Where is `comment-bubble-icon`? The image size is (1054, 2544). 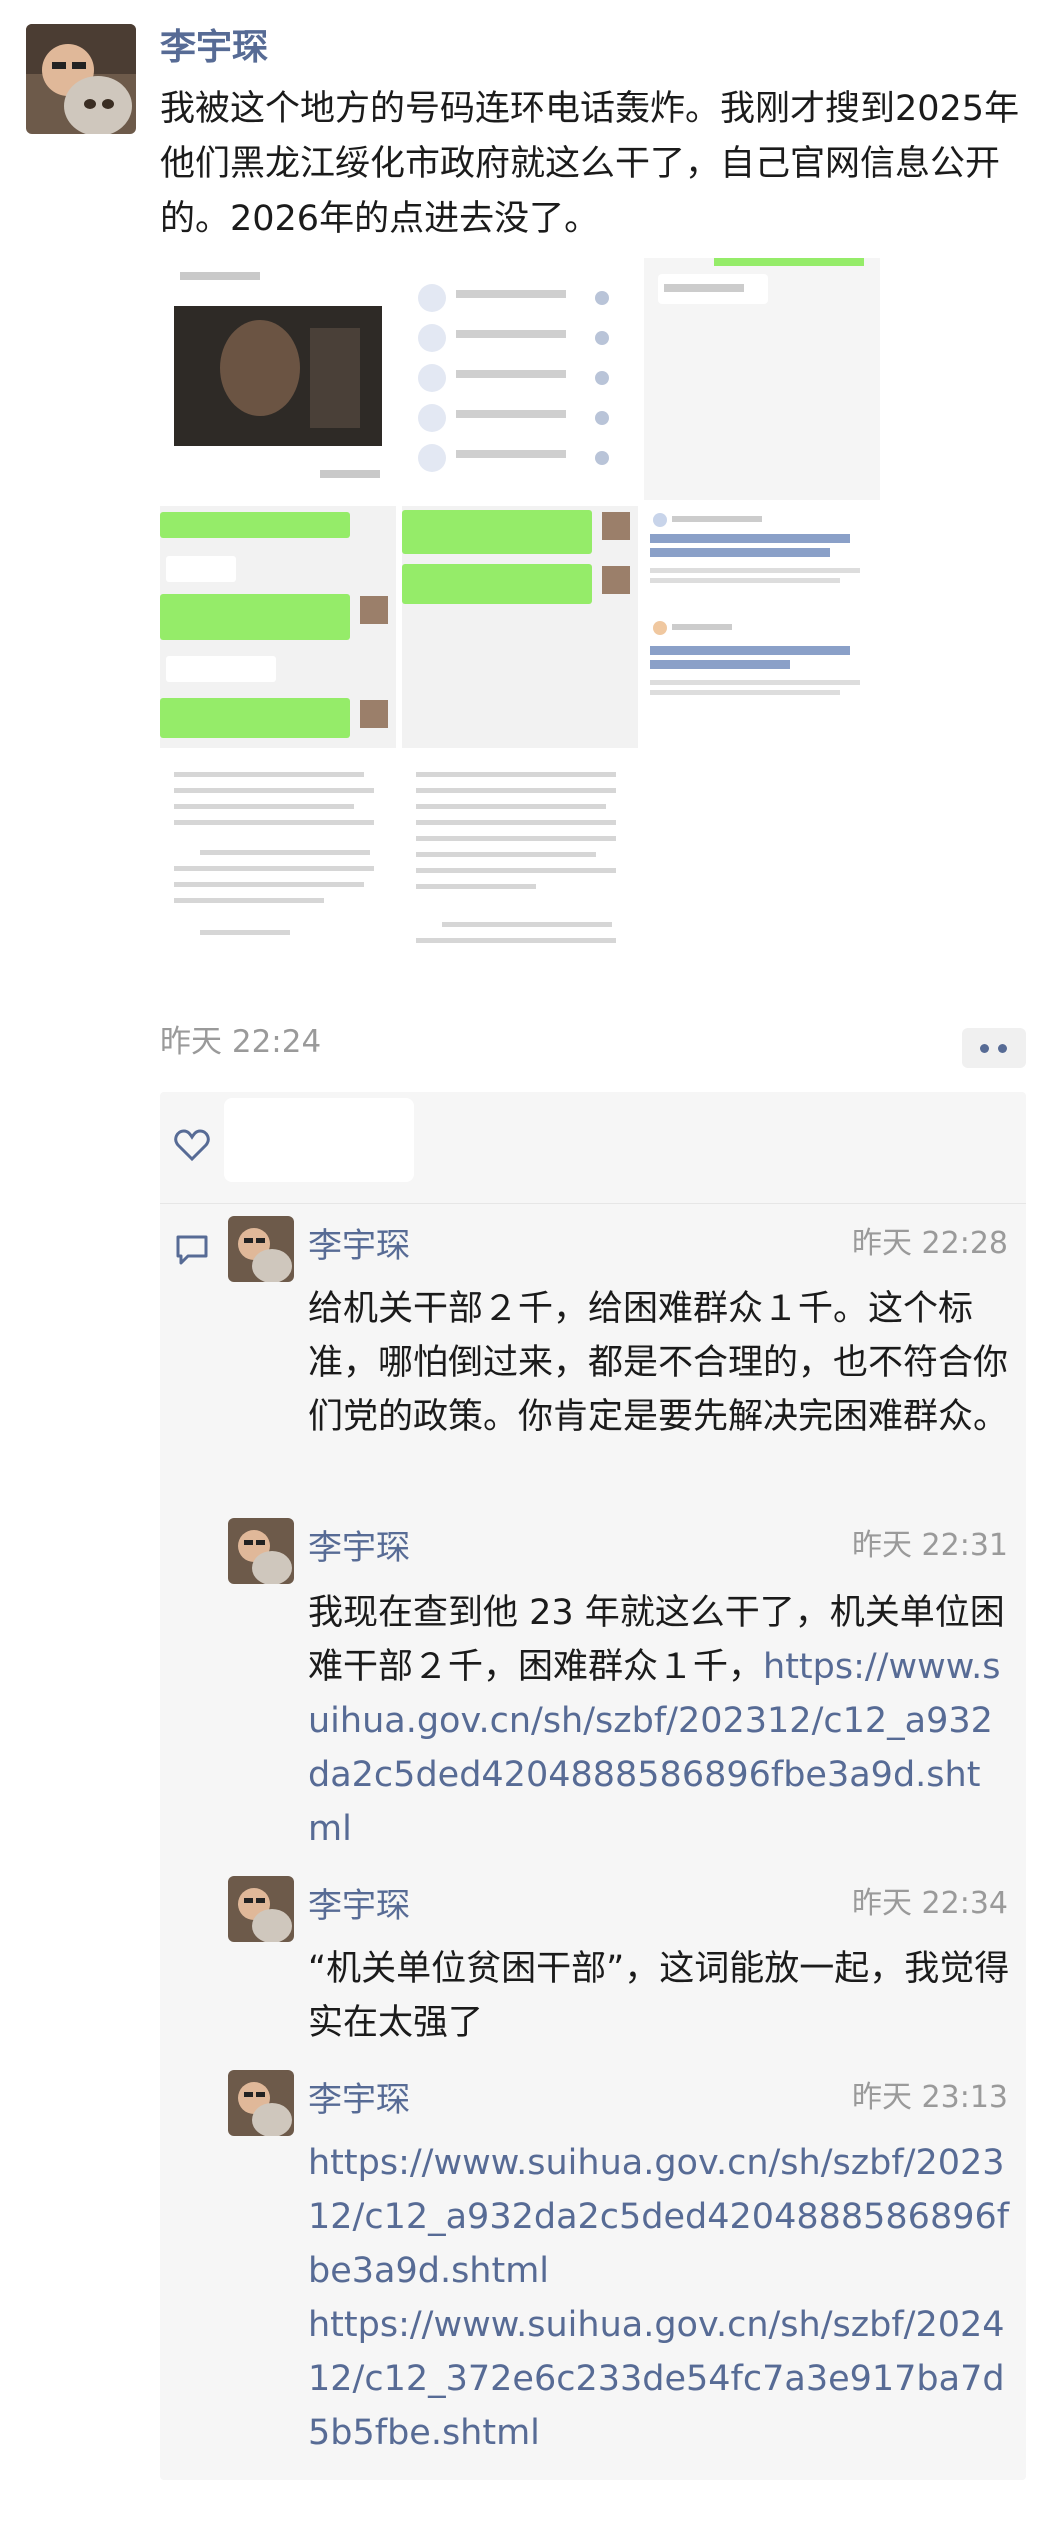 comment-bubble-icon is located at coordinates (192, 1250).